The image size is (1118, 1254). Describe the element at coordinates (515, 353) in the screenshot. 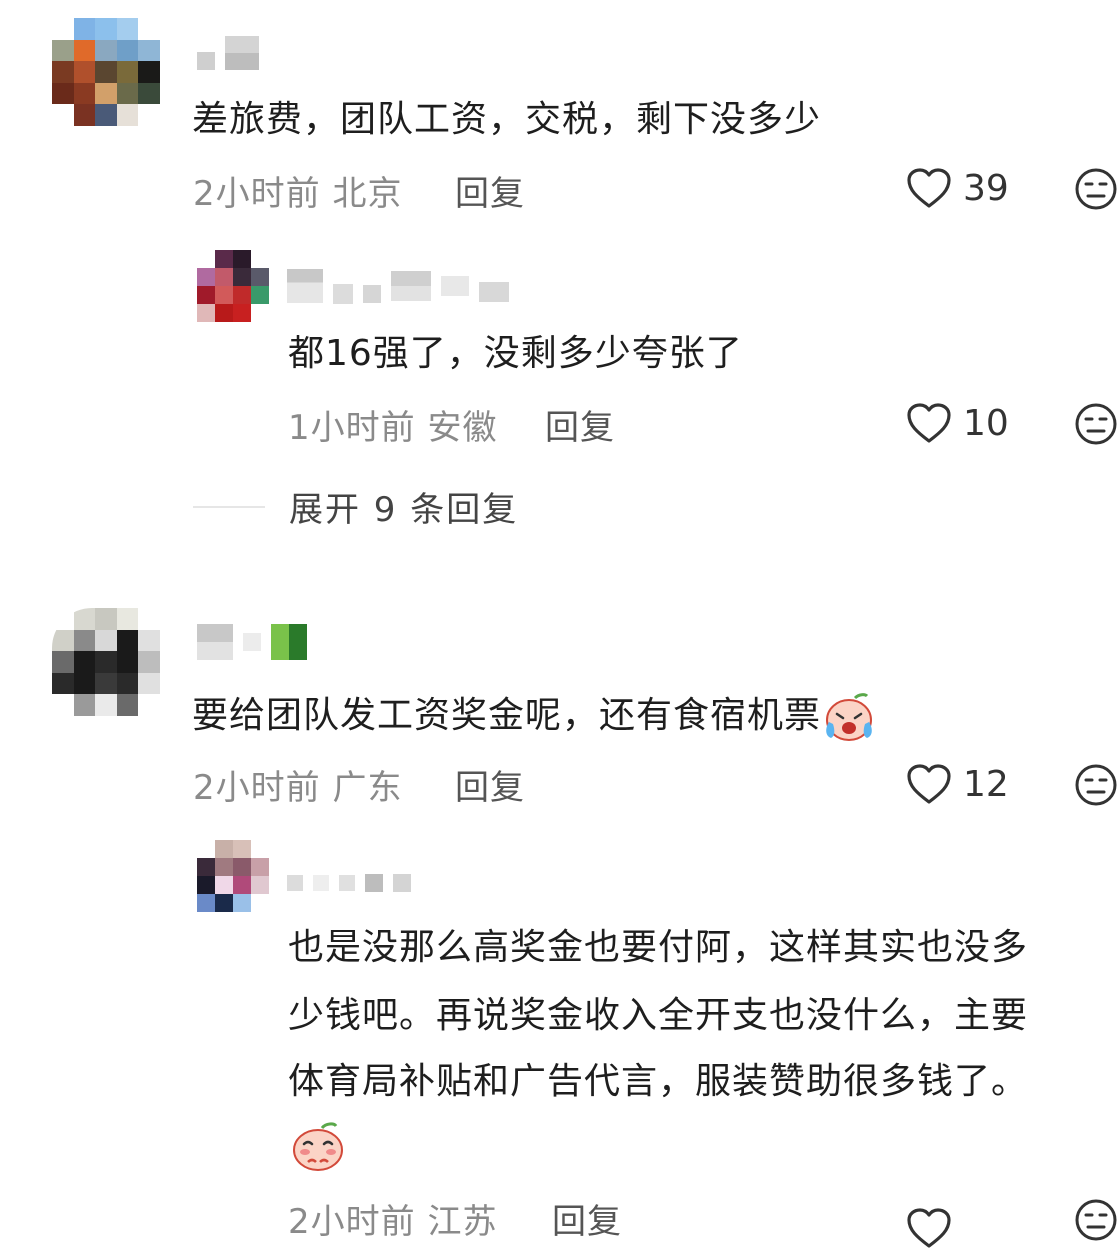

I see `comment-text: 都16强了，没剩多少夸张了` at that location.